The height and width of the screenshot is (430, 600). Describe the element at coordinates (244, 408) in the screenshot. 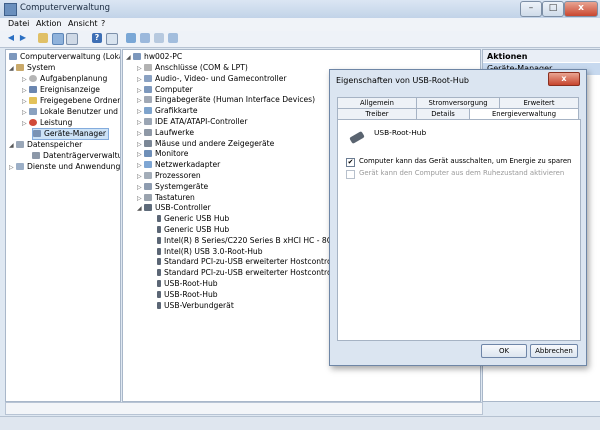

I see `horizontal-scrollbar` at that location.